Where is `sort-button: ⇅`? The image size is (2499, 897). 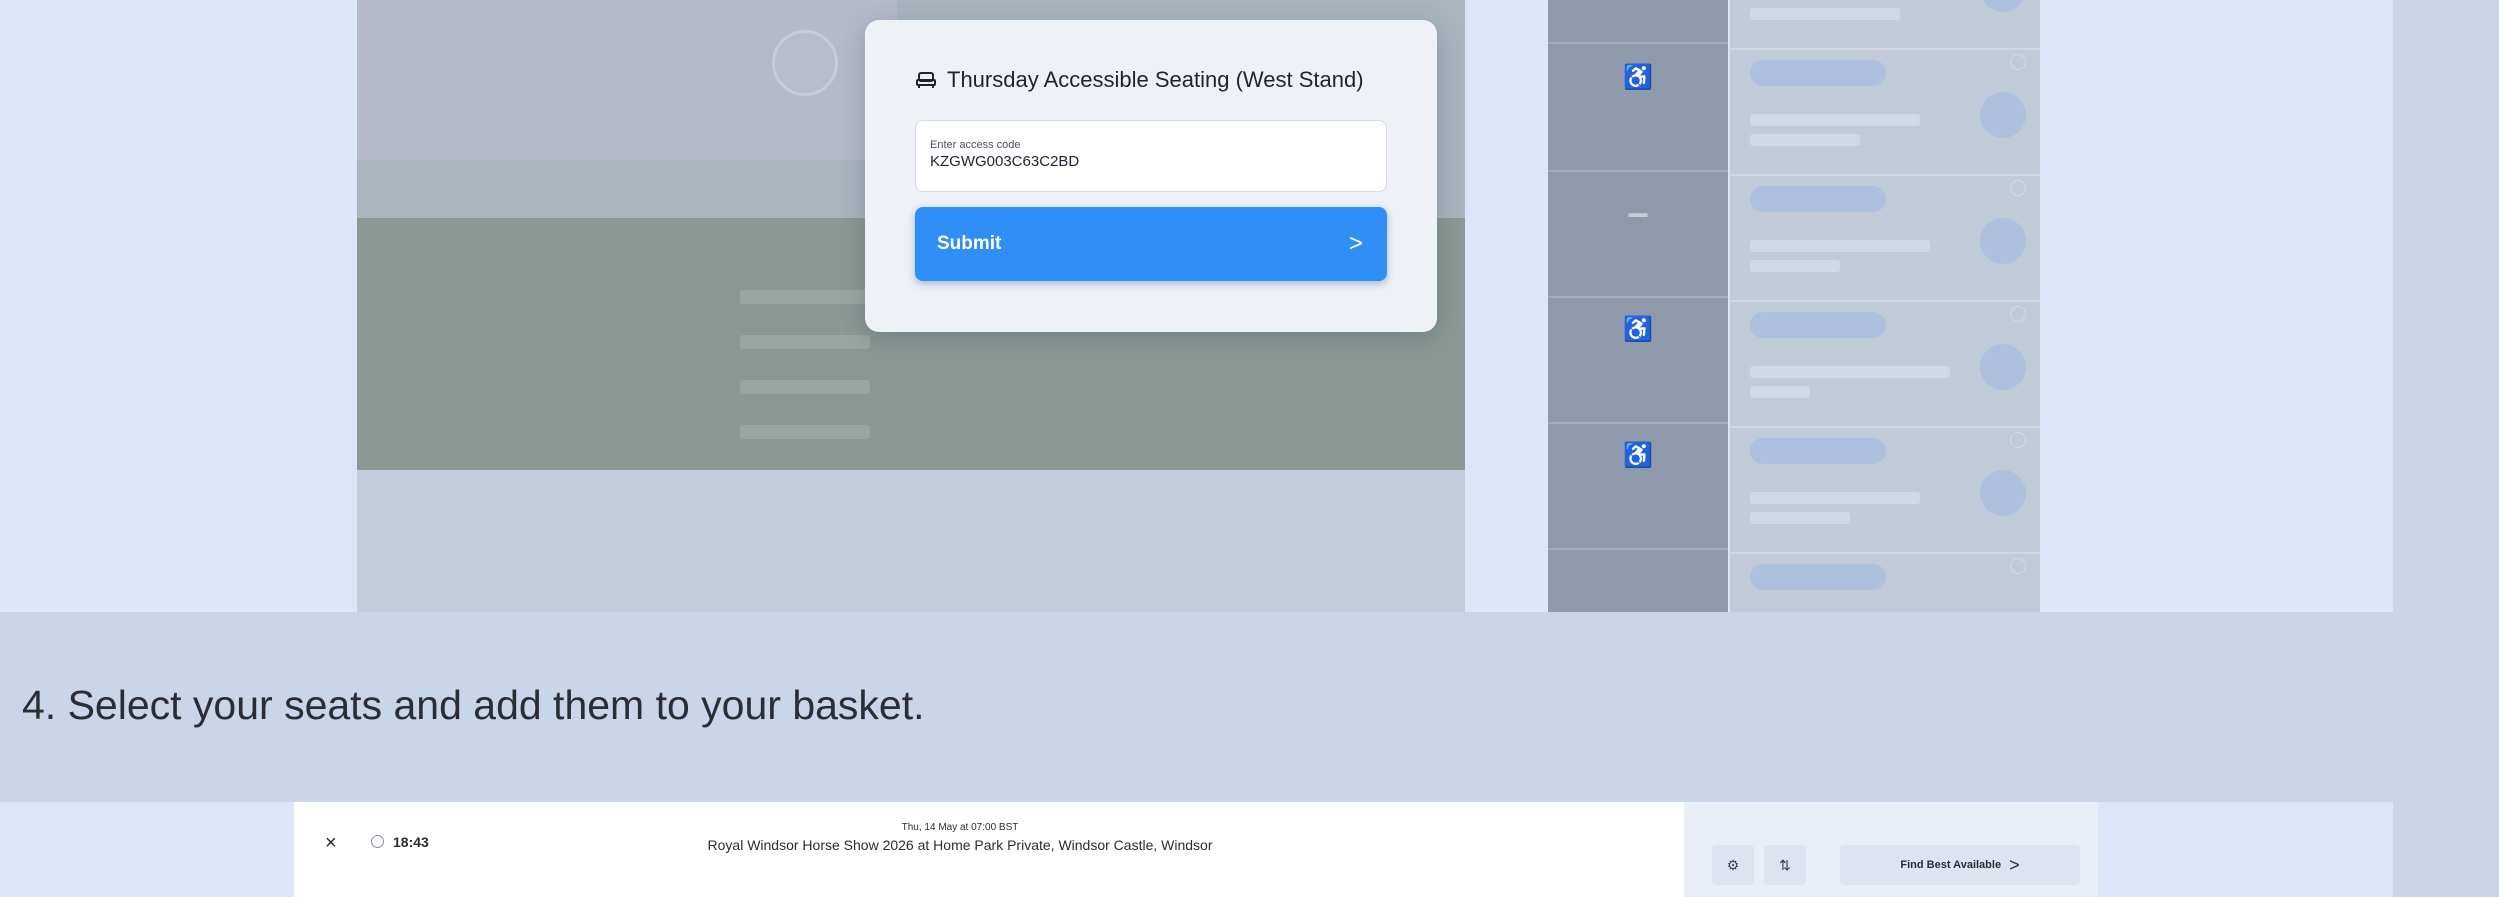
sort-button: ⇅ is located at coordinates (1785, 865).